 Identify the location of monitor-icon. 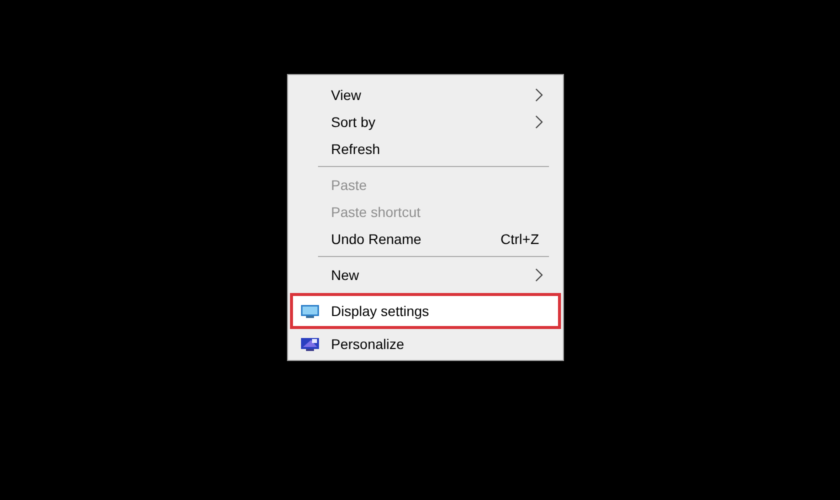
(310, 311).